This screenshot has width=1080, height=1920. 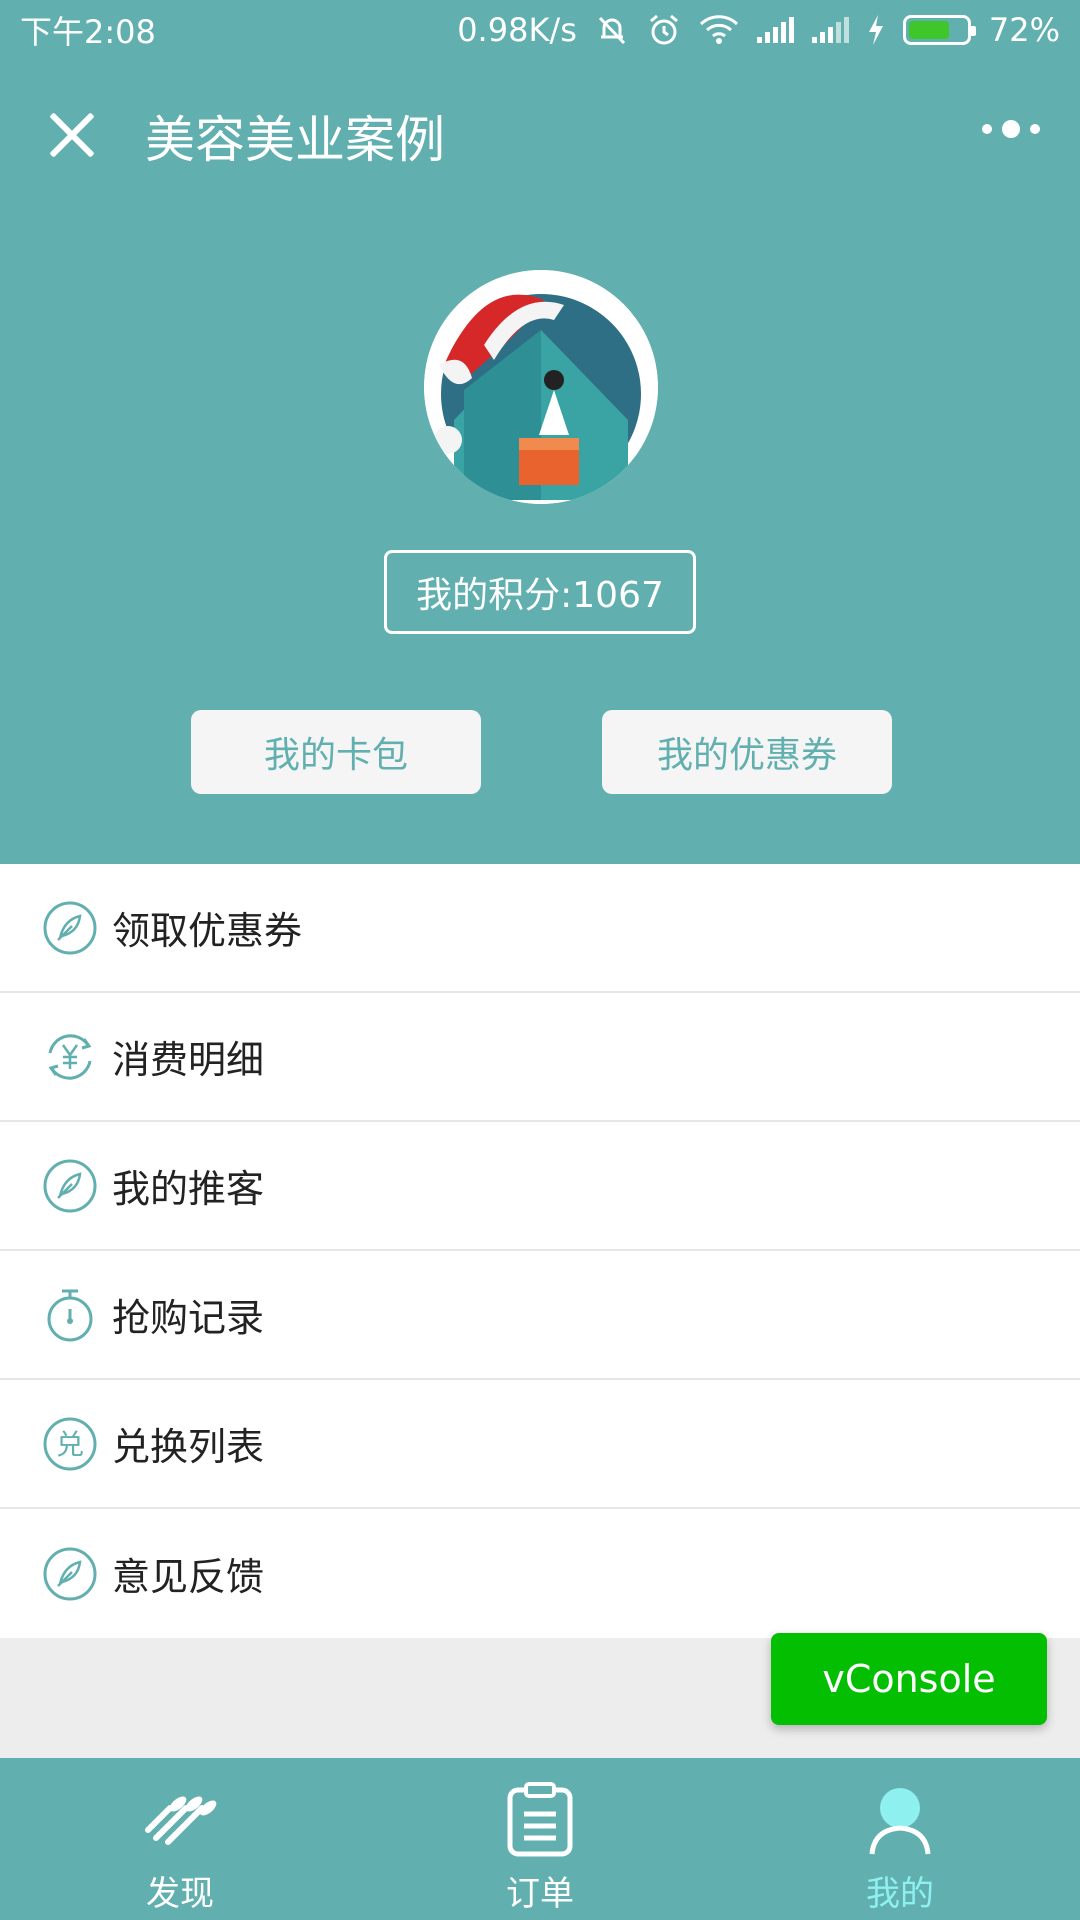 What do you see at coordinates (70, 1315) in the screenshot?
I see `stopwatch-icon` at bounding box center [70, 1315].